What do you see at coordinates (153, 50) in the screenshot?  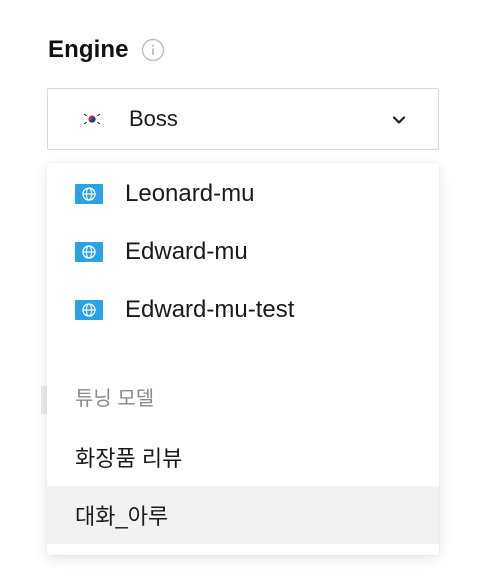 I see `info-icon` at bounding box center [153, 50].